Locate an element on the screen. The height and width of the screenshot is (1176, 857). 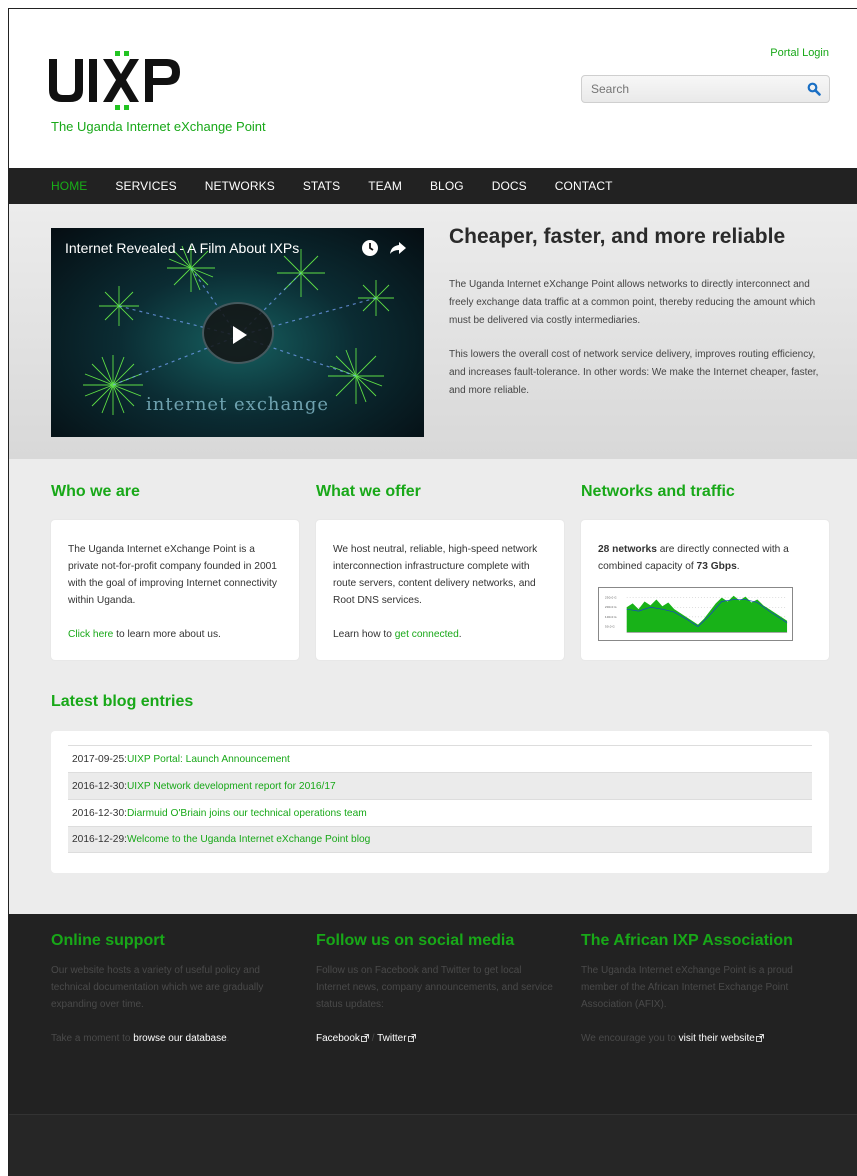
capacity-value: 73 Gbps is located at coordinates (716, 566).